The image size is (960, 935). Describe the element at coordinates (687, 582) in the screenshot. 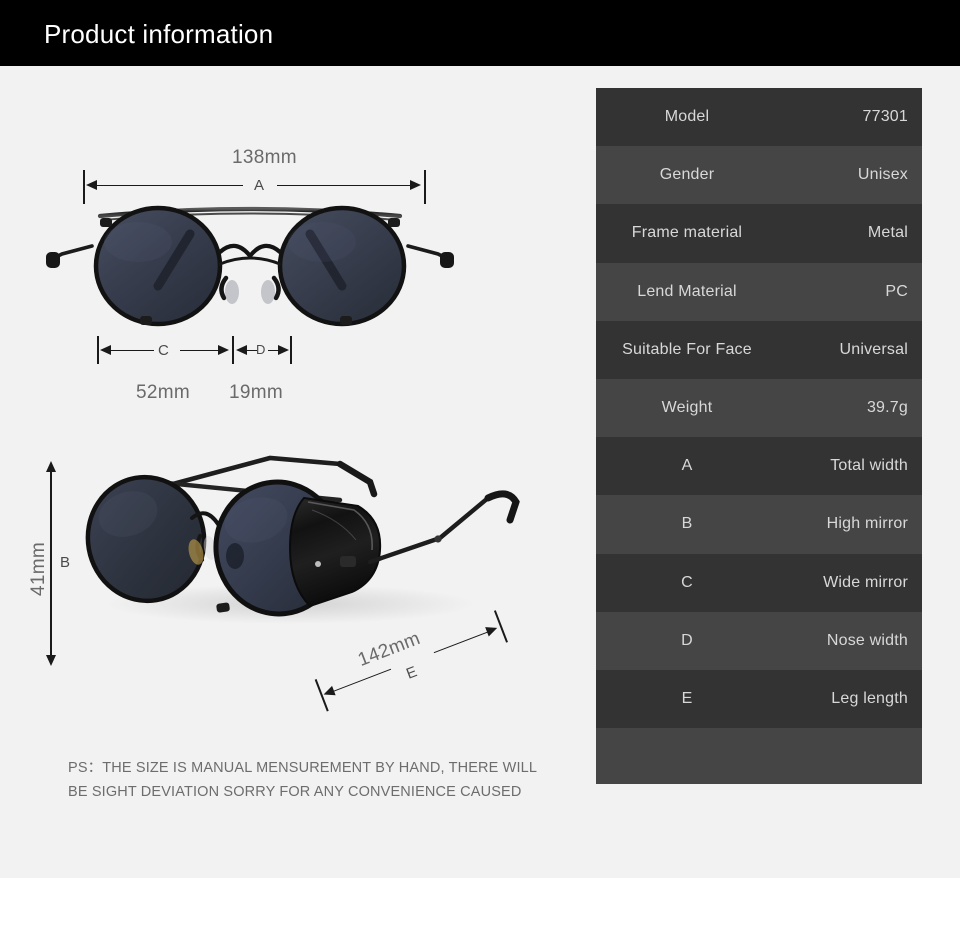

I see `spec-key: C` at that location.